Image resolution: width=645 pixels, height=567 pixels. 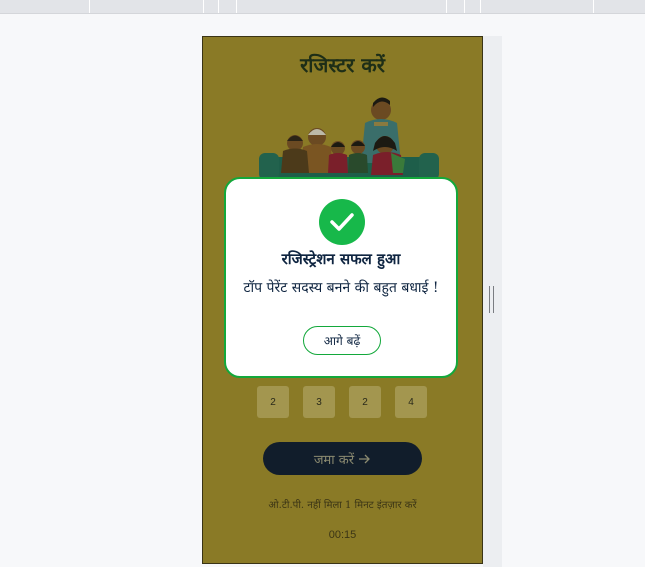 What do you see at coordinates (342, 535) in the screenshot?
I see `countdown-timer: 00:15` at bounding box center [342, 535].